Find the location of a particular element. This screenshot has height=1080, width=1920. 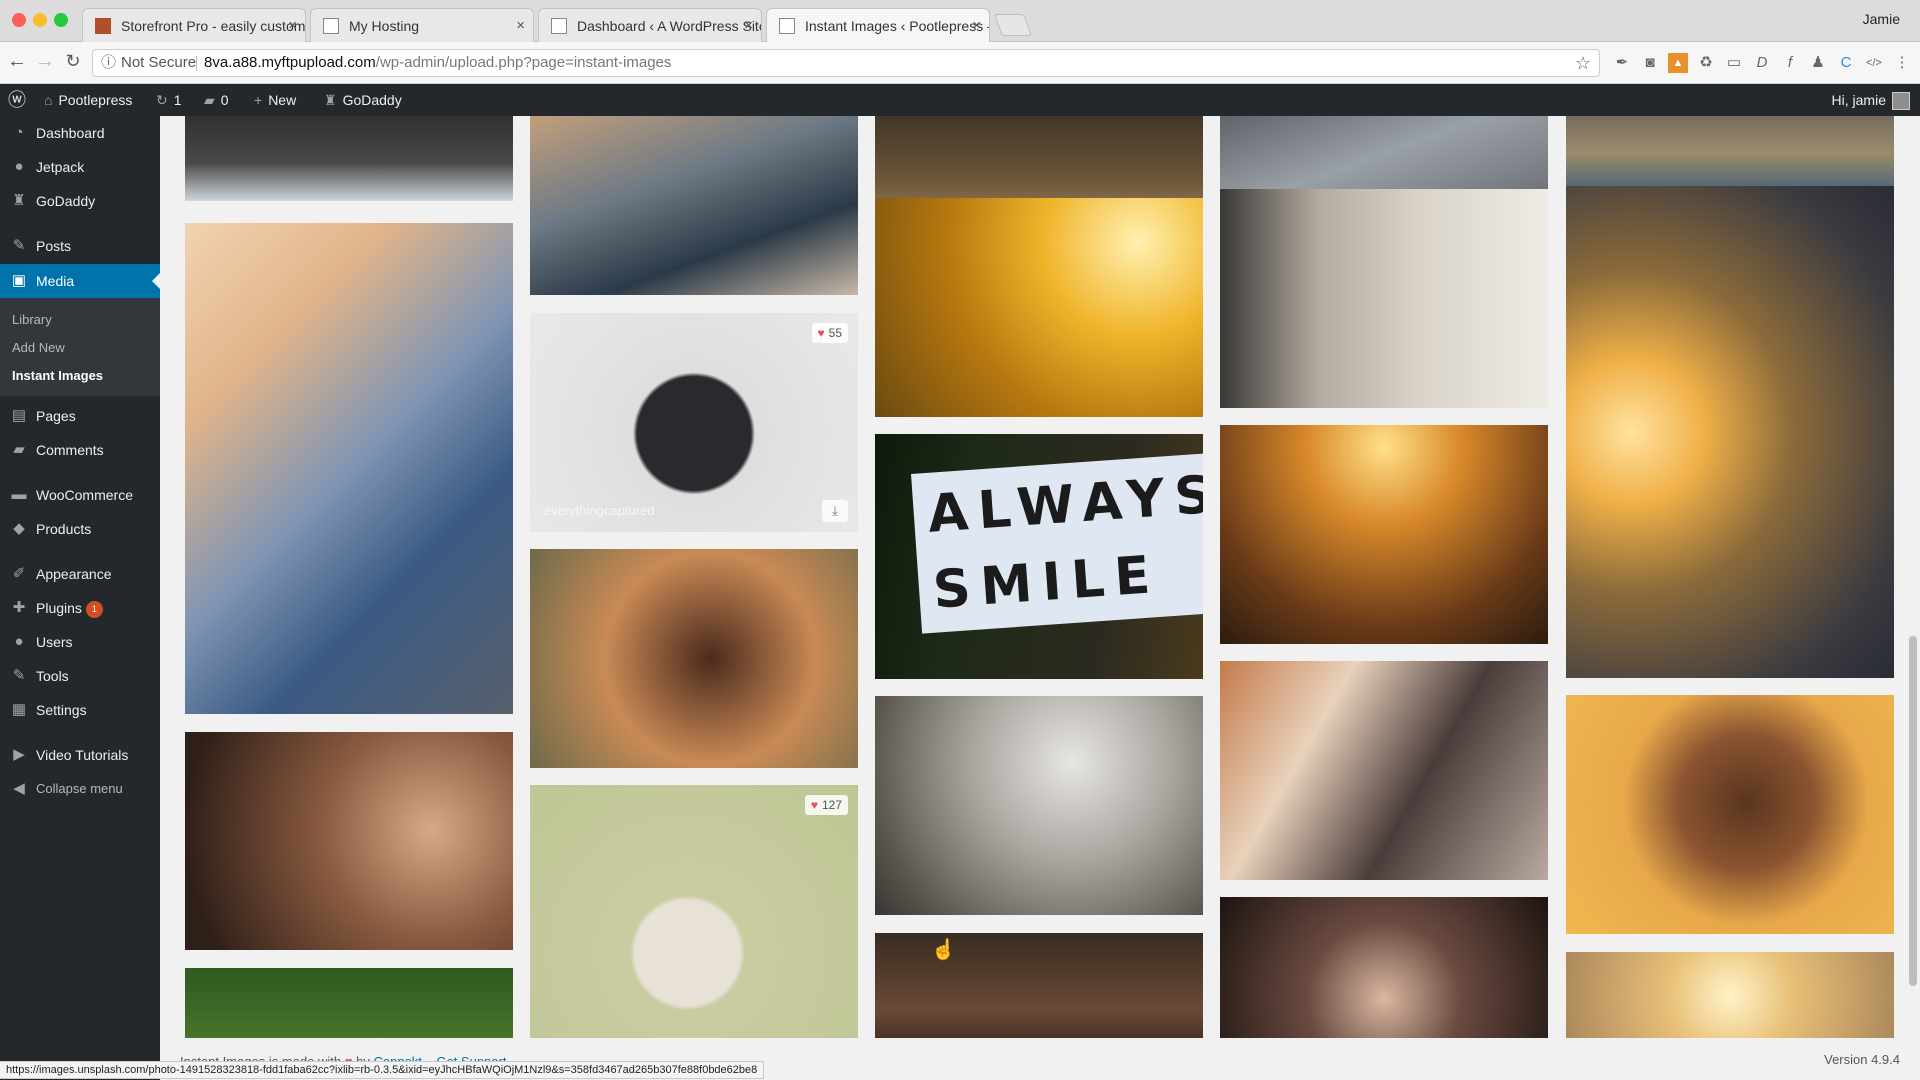

puzzle-extension-icon: ♟ is located at coordinates (1818, 63).